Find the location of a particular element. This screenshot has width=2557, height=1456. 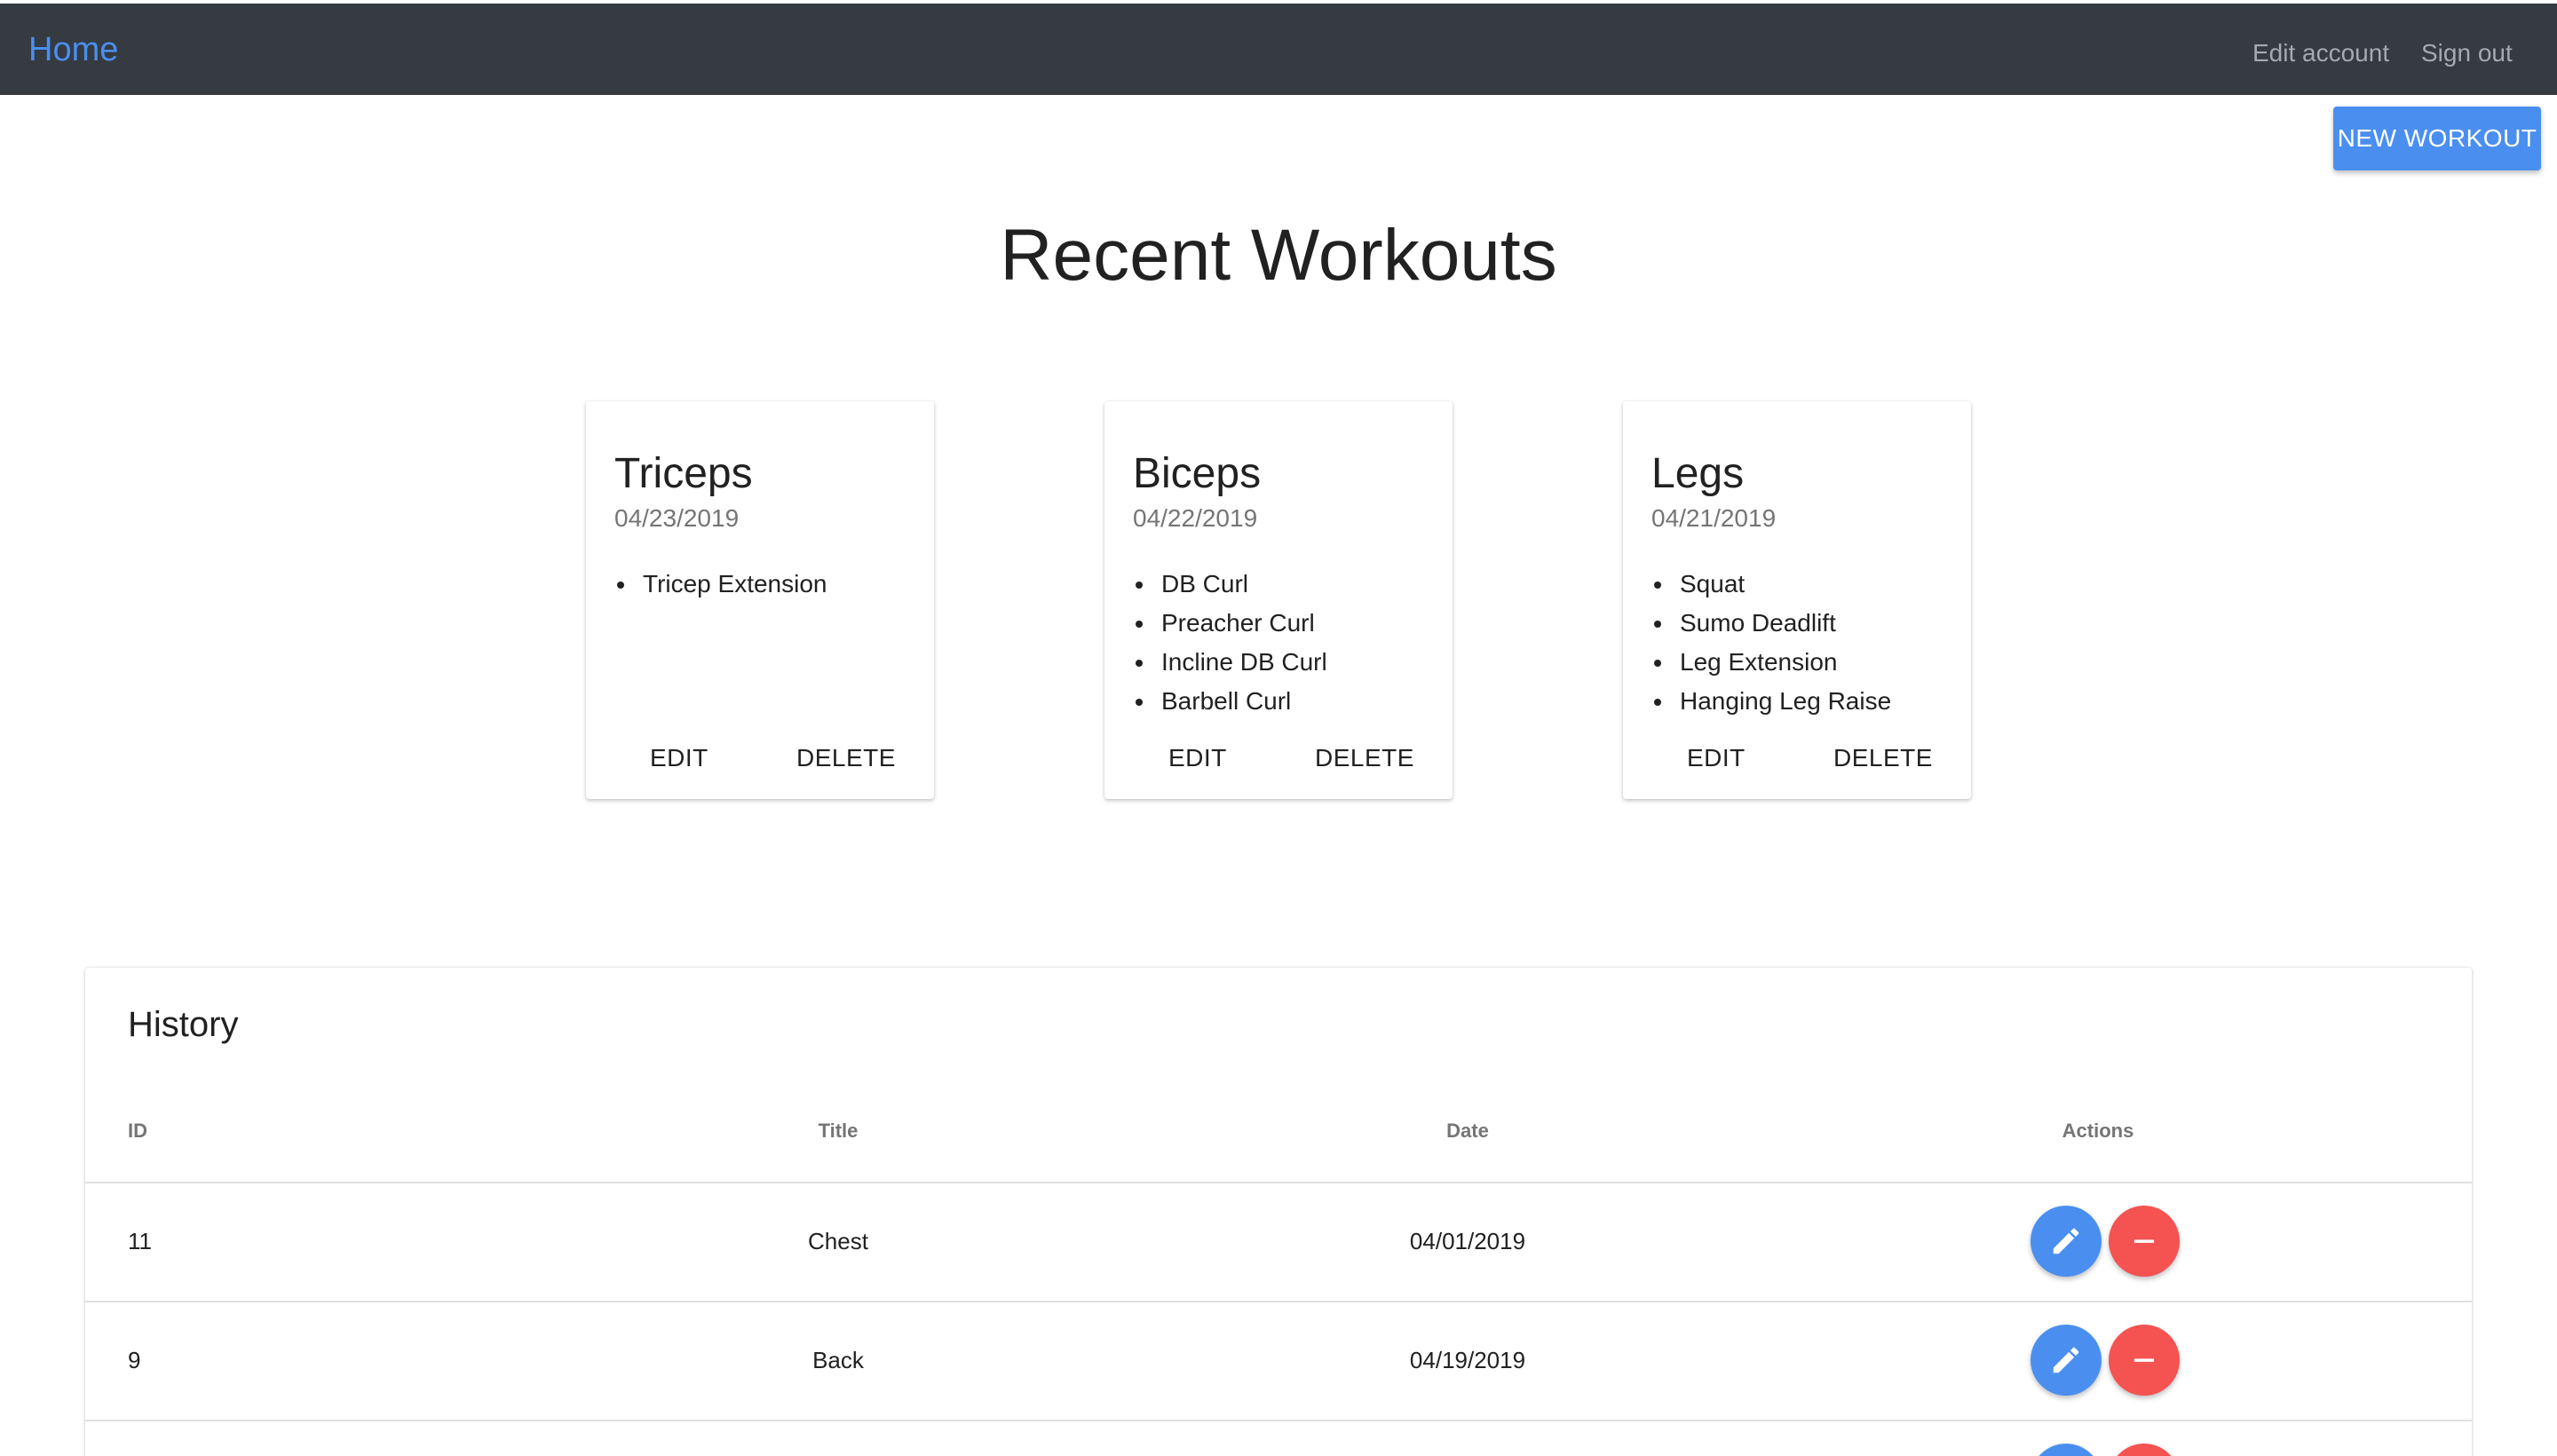

column-header-id: ID is located at coordinates (137, 1131).